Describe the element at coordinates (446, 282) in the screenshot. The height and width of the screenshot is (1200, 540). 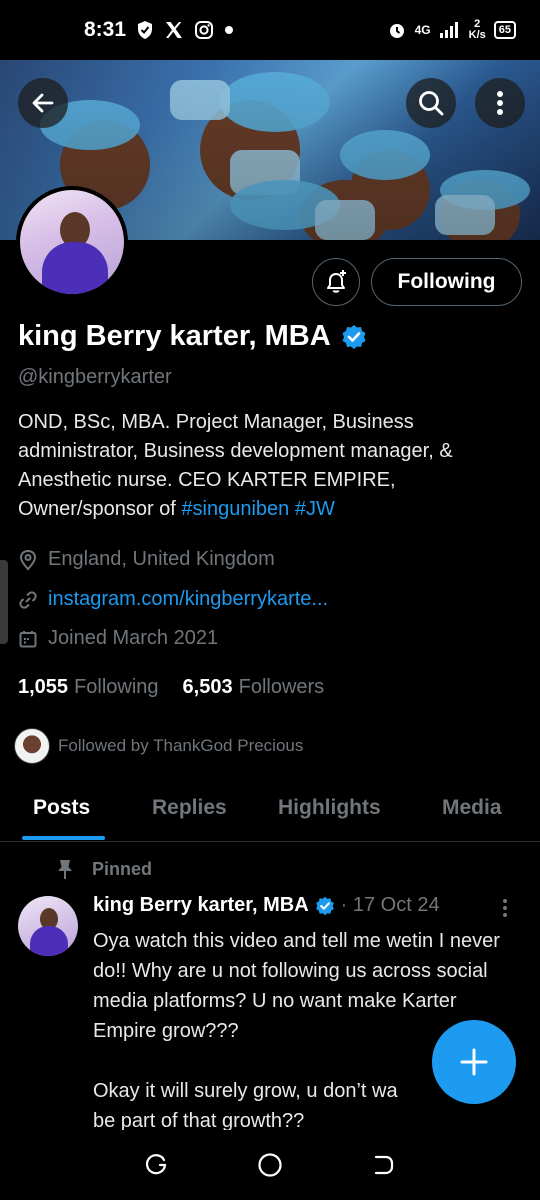
I see `following-button: Following` at that location.